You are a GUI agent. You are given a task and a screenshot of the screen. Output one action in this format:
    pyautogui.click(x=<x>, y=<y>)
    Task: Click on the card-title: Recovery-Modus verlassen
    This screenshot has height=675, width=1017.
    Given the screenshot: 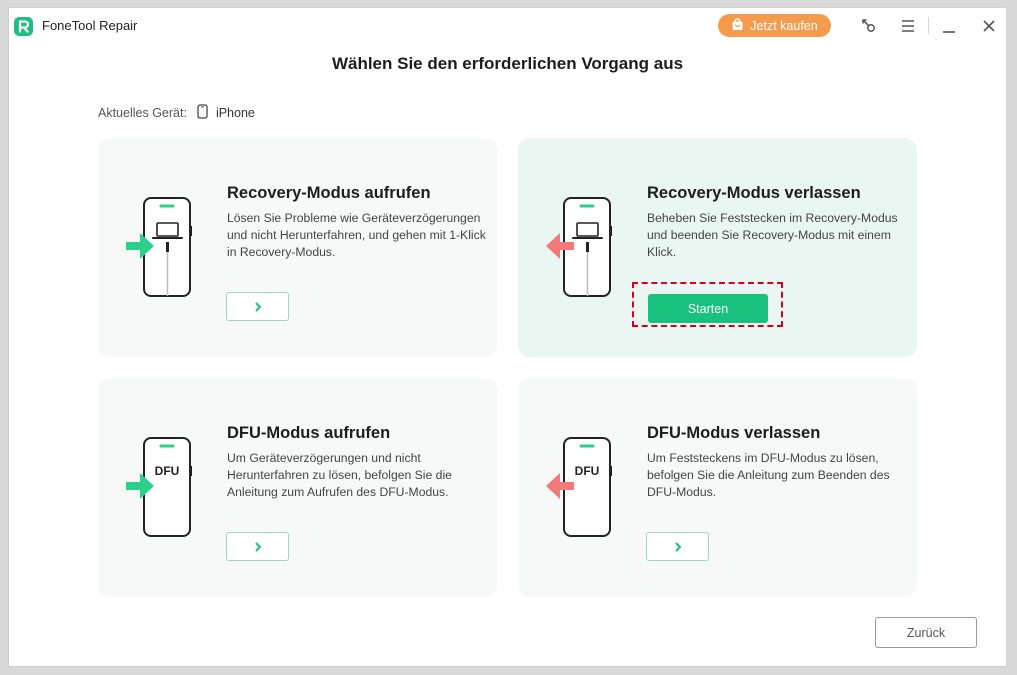 What is the action you would take?
    pyautogui.click(x=754, y=193)
    